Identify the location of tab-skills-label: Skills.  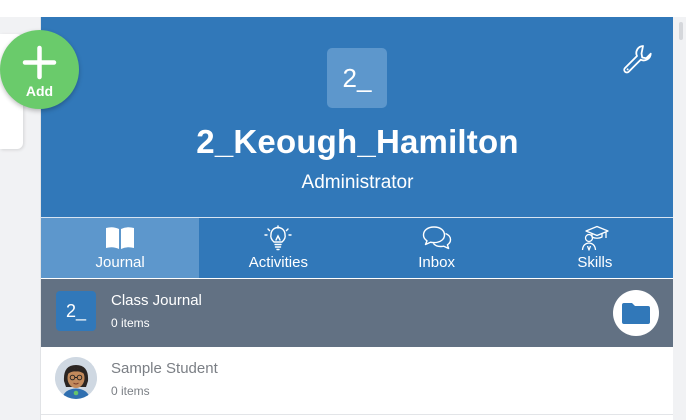
(595, 262).